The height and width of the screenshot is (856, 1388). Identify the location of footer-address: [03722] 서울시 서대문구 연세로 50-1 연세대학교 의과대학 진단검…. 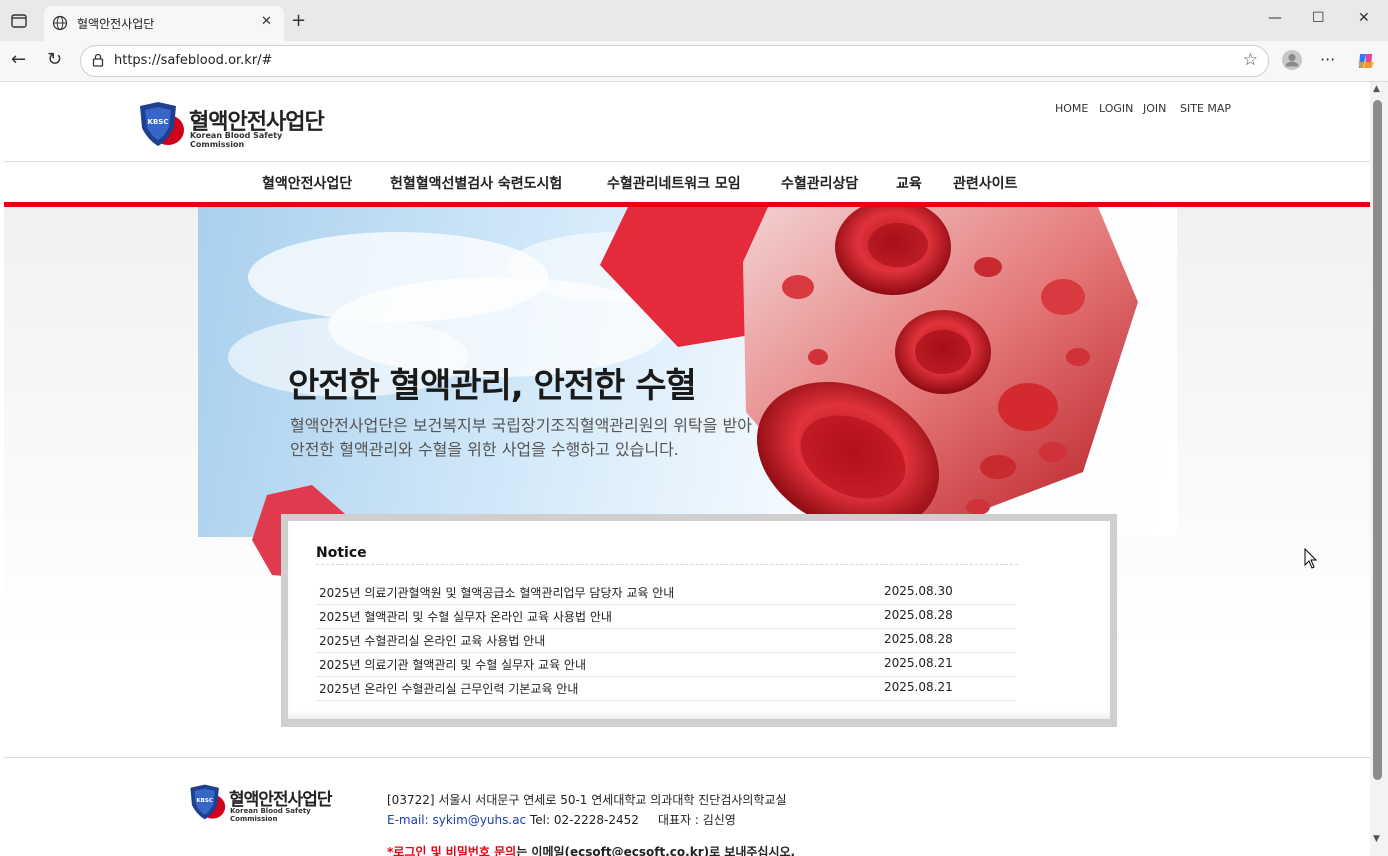
(587, 800).